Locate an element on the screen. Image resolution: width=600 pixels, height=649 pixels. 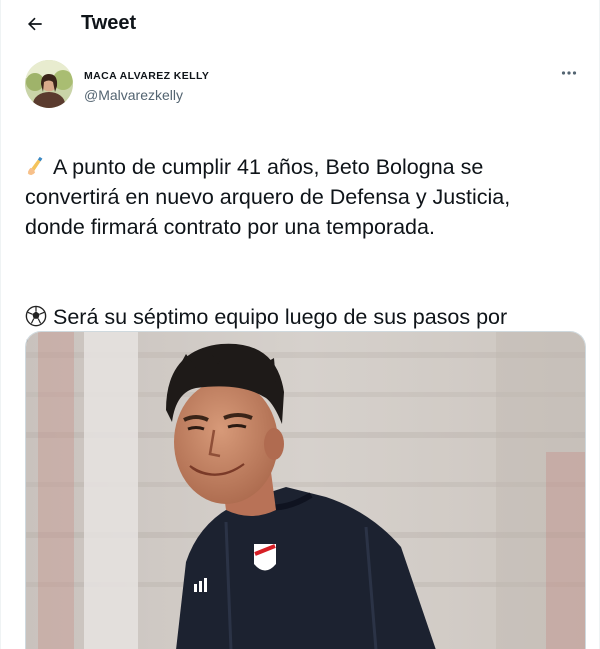
author-name: MACA ALVAREZ KELLY is located at coordinates (146, 76).